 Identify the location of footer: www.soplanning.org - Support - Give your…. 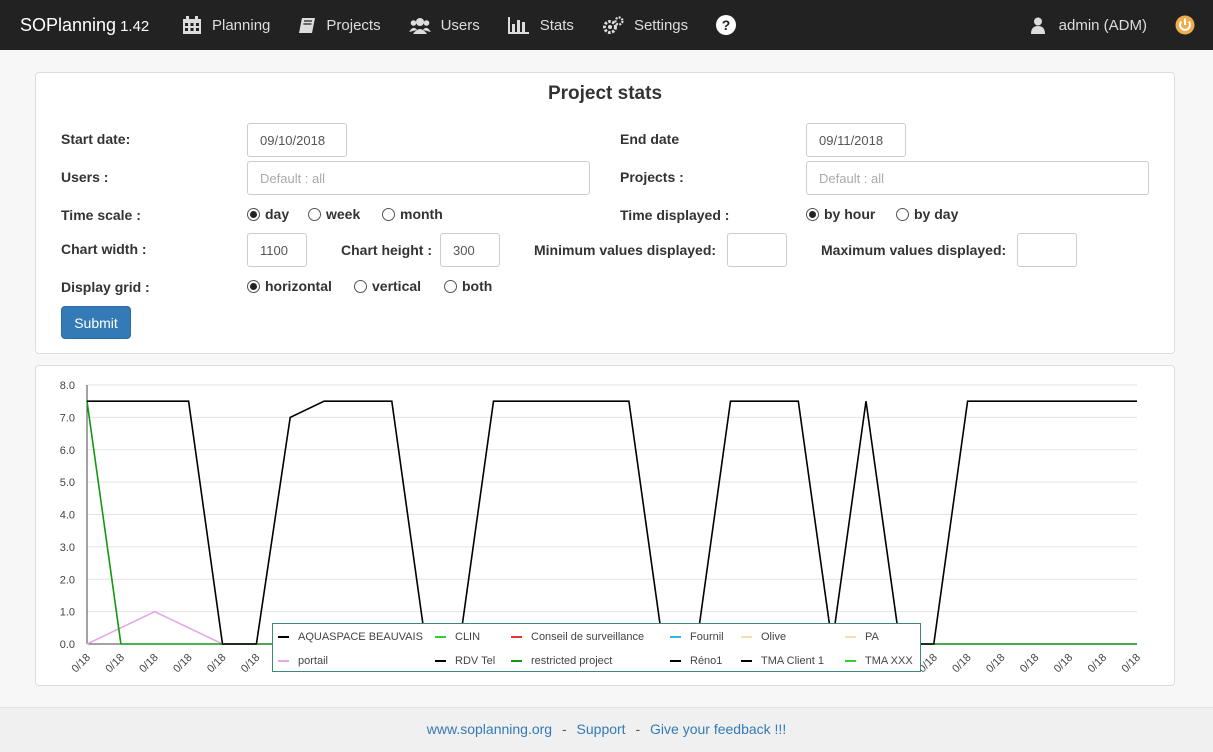
(606, 729).